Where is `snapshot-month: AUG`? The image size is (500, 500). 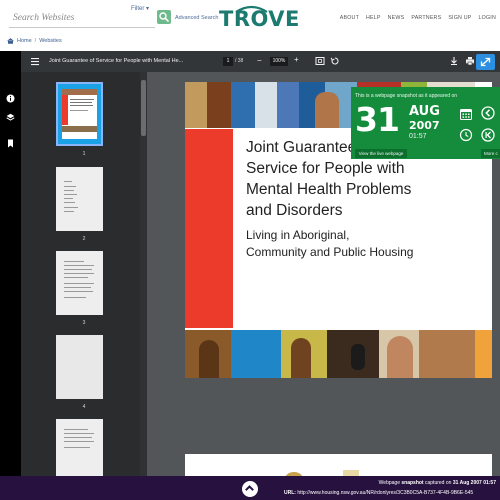
snapshot-month: AUG is located at coordinates (424, 111).